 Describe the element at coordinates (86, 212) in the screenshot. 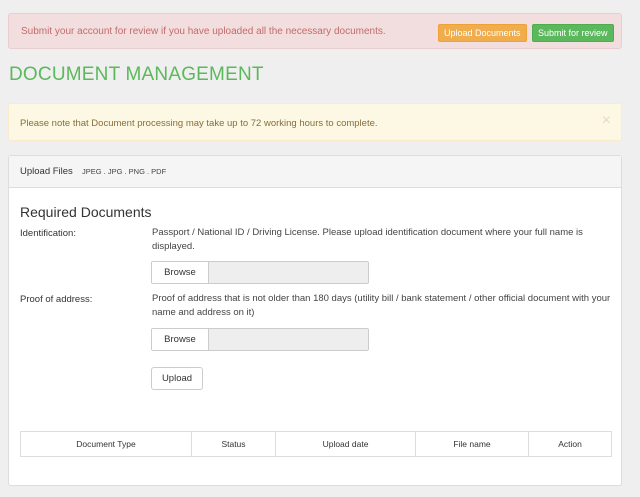

I see `required-documents-title: Required Documents` at that location.